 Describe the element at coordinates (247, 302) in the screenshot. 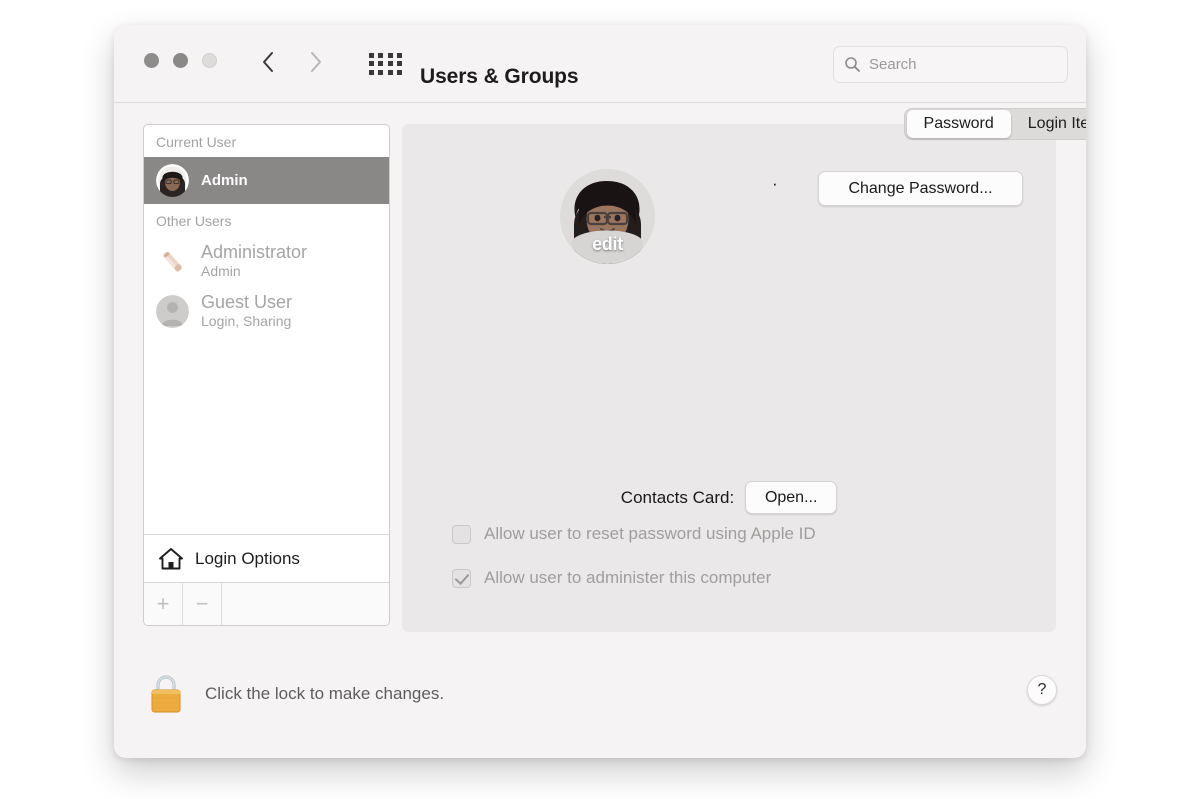

I see `sidebar-item-label: Guest User` at that location.